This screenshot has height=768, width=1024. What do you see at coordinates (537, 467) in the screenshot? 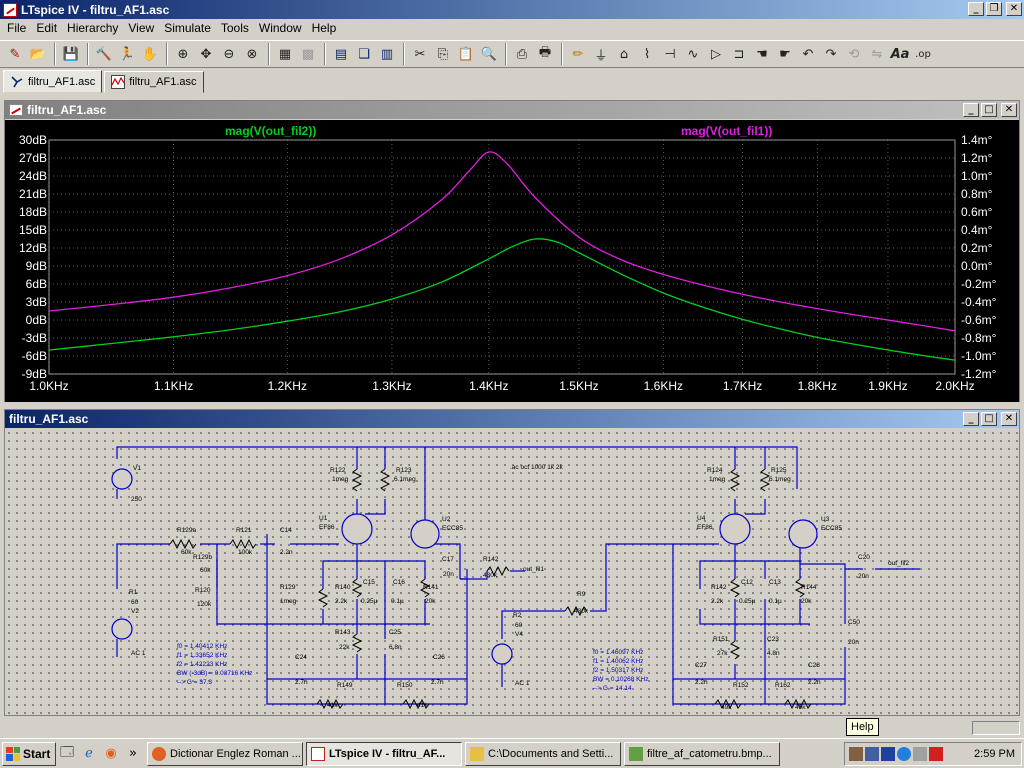
I see `schematic-label: .ac oct 1000 1k 2k` at bounding box center [537, 467].